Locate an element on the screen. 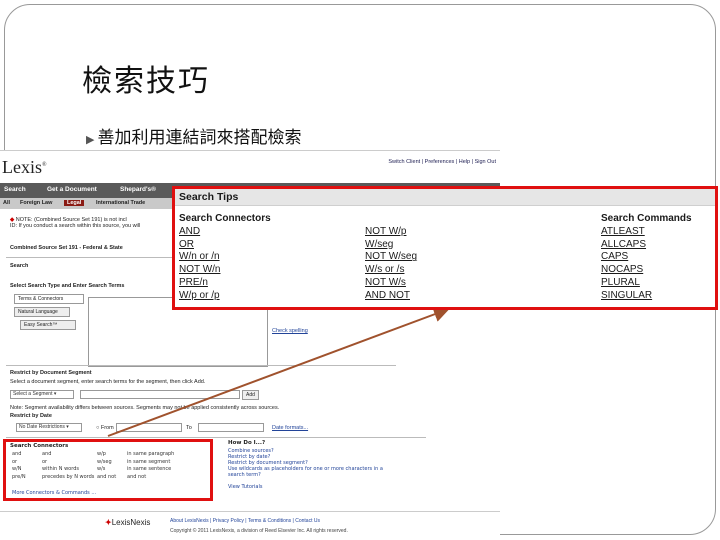 This screenshot has width=720, height=540. connector-link: NOT W/seg is located at coordinates (391, 257).